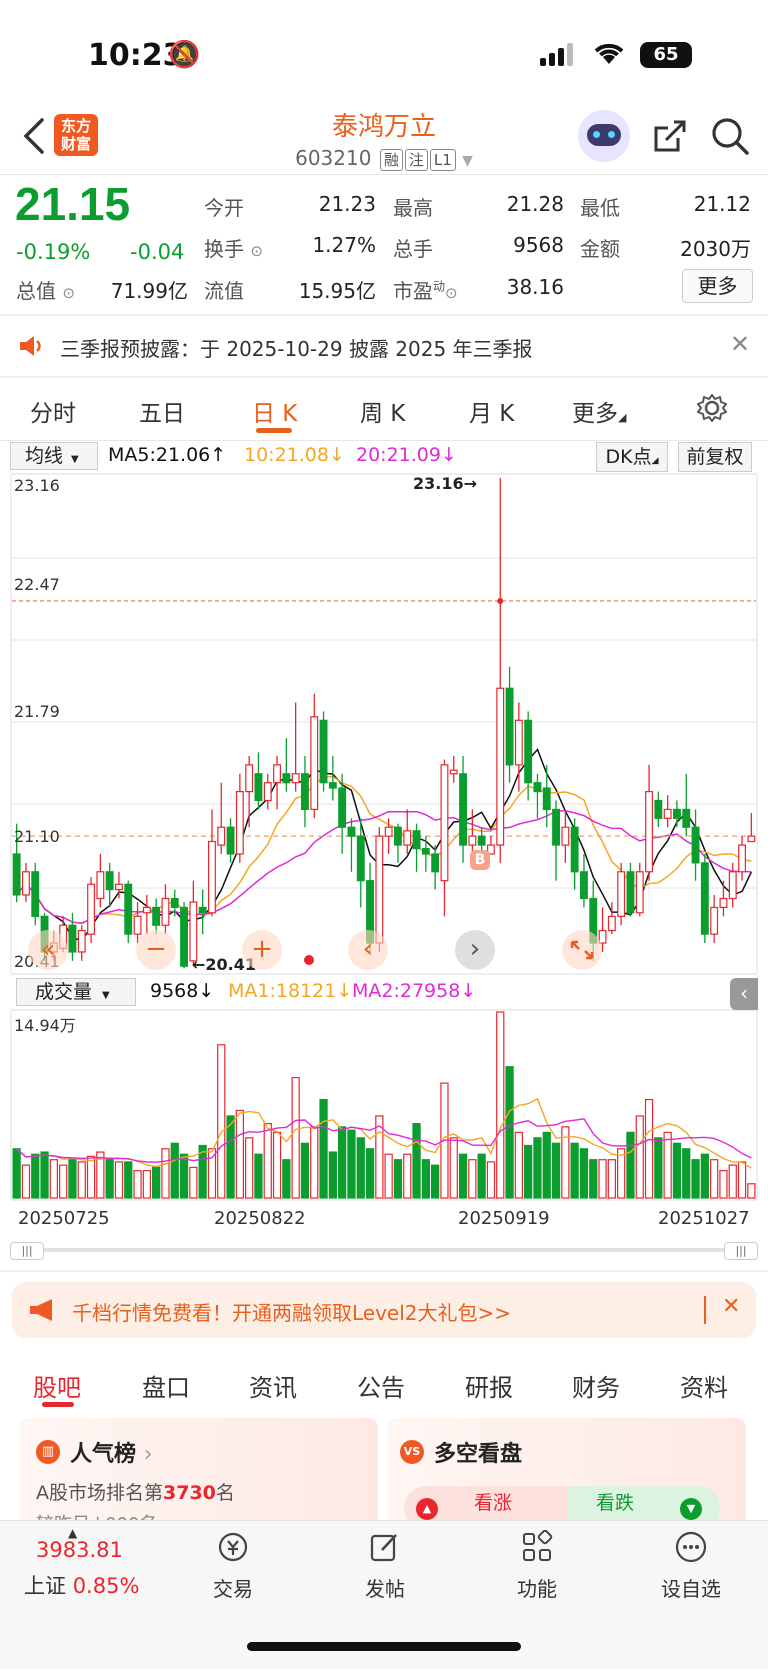  I want to click on settings-gear-icon, so click(712, 408).